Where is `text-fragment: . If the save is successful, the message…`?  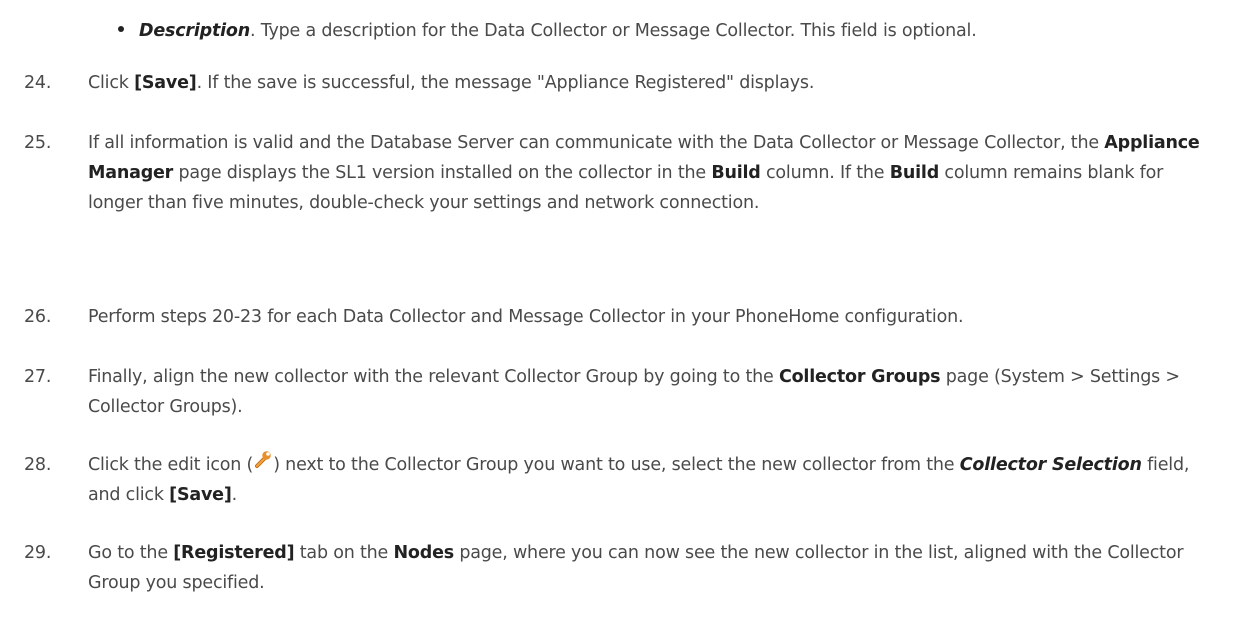 text-fragment: . If the save is successful, the message… is located at coordinates (505, 83).